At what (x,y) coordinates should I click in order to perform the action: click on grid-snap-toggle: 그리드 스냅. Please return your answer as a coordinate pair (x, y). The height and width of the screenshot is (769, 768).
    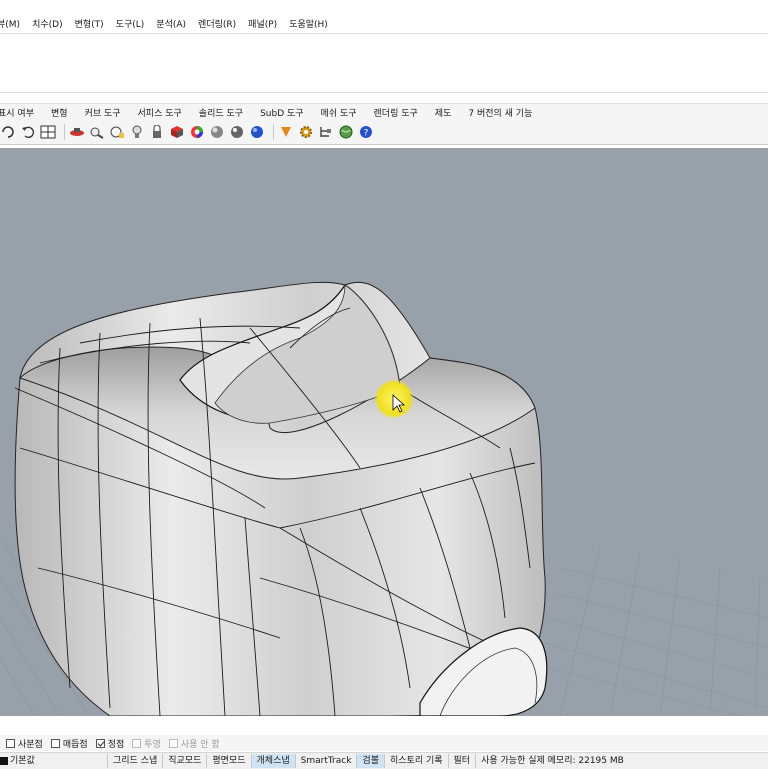
    Looking at the image, I should click on (134, 761).